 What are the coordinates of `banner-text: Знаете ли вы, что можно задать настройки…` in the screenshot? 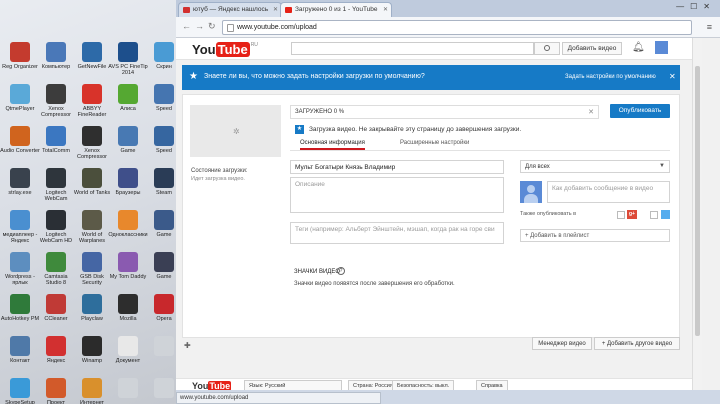 It's located at (314, 76).